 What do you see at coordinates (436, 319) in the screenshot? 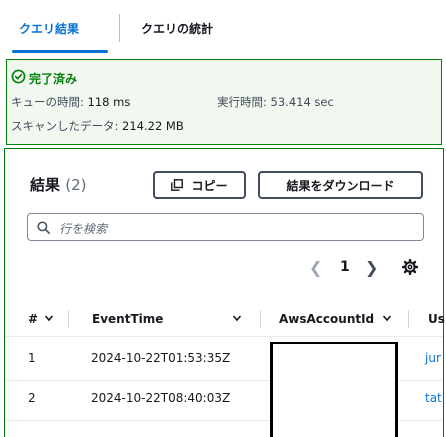
I see `column-header-user: Us` at bounding box center [436, 319].